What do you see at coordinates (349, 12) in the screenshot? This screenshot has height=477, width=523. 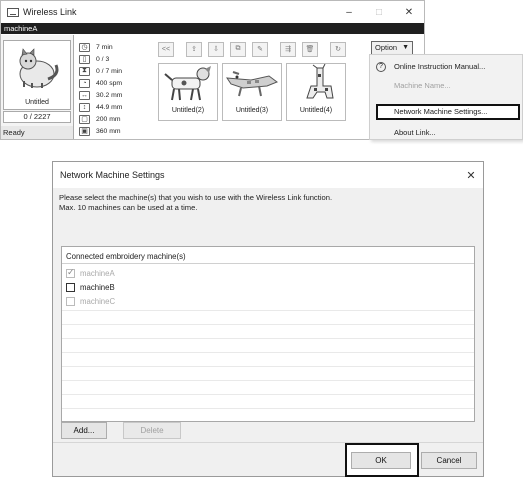 I see `minimize-button: –` at bounding box center [349, 12].